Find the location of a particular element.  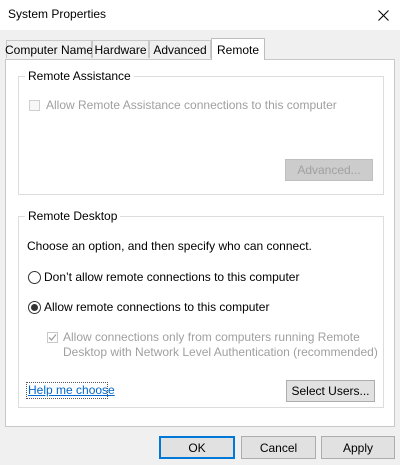

window-title: System Properties is located at coordinates (57, 14).